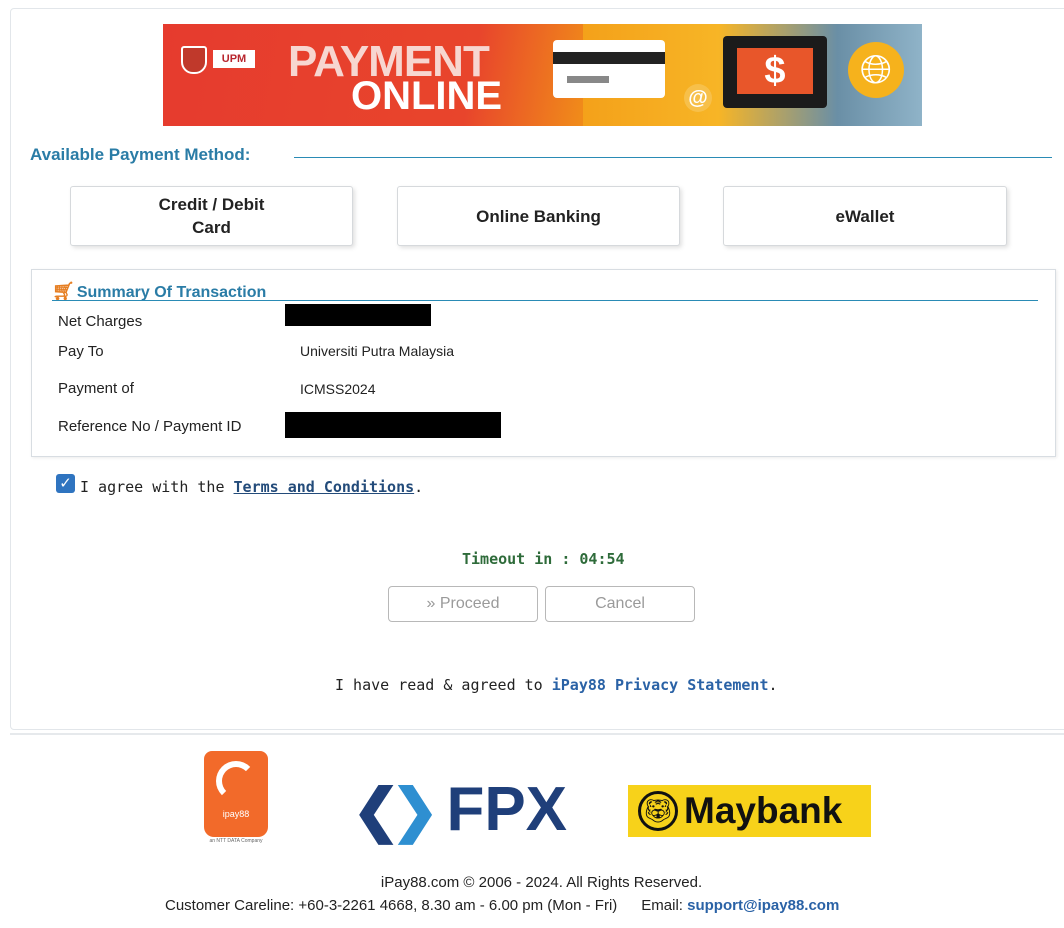 This screenshot has height=928, width=1064. What do you see at coordinates (236, 781) in the screenshot?
I see `ipay88-swoosh-icon` at bounding box center [236, 781].